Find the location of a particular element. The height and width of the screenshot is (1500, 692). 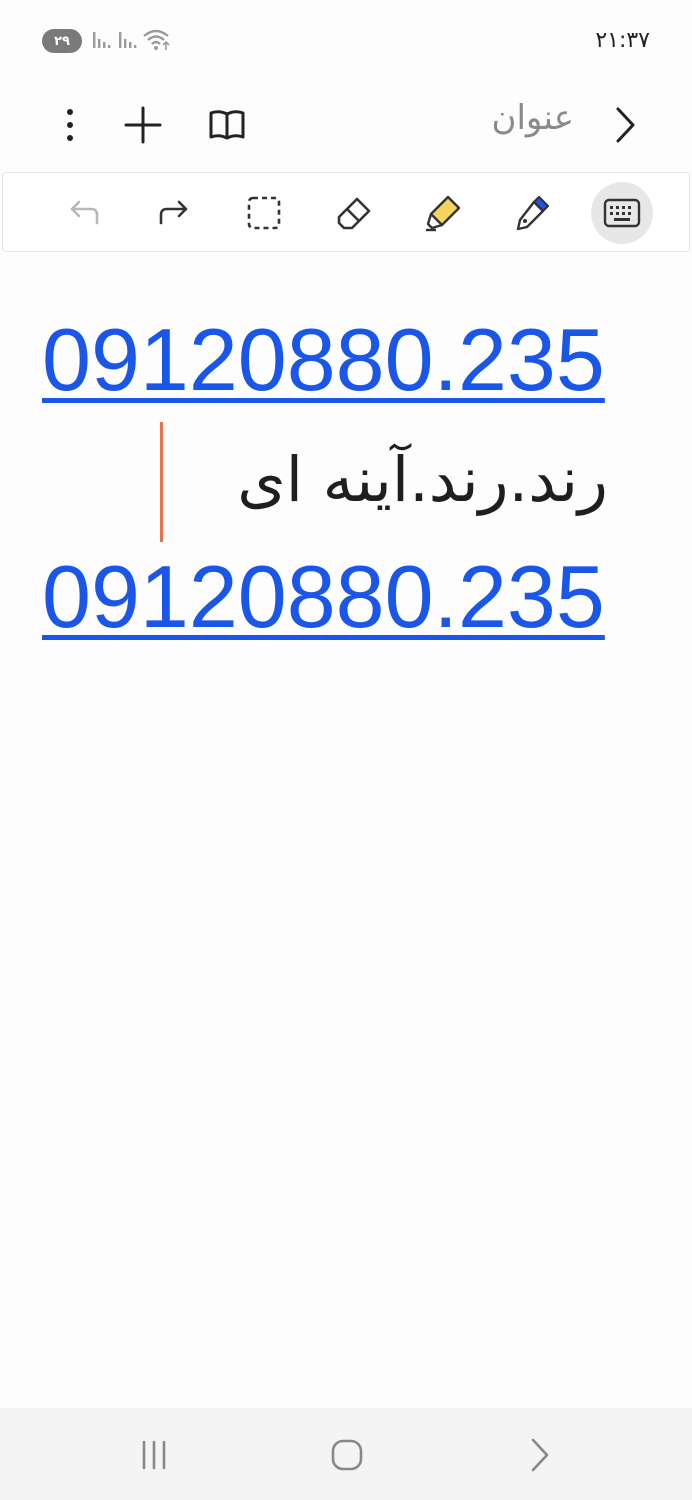

undo-icon is located at coordinates (84, 212).